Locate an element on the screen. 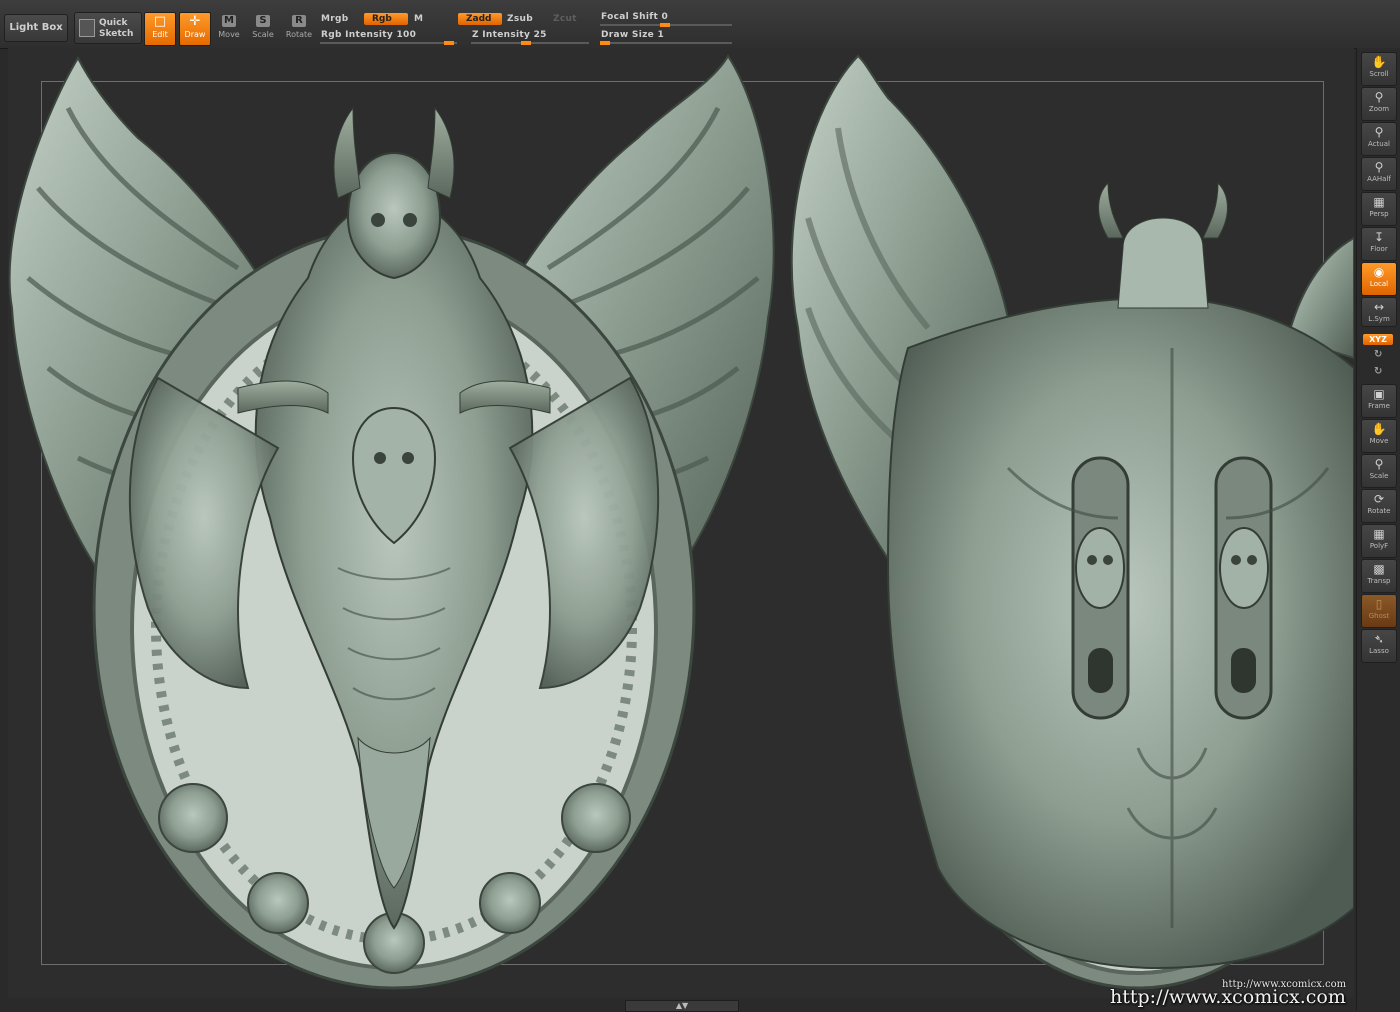  polyframe-icon: ▦ is located at coordinates (1379, 534).